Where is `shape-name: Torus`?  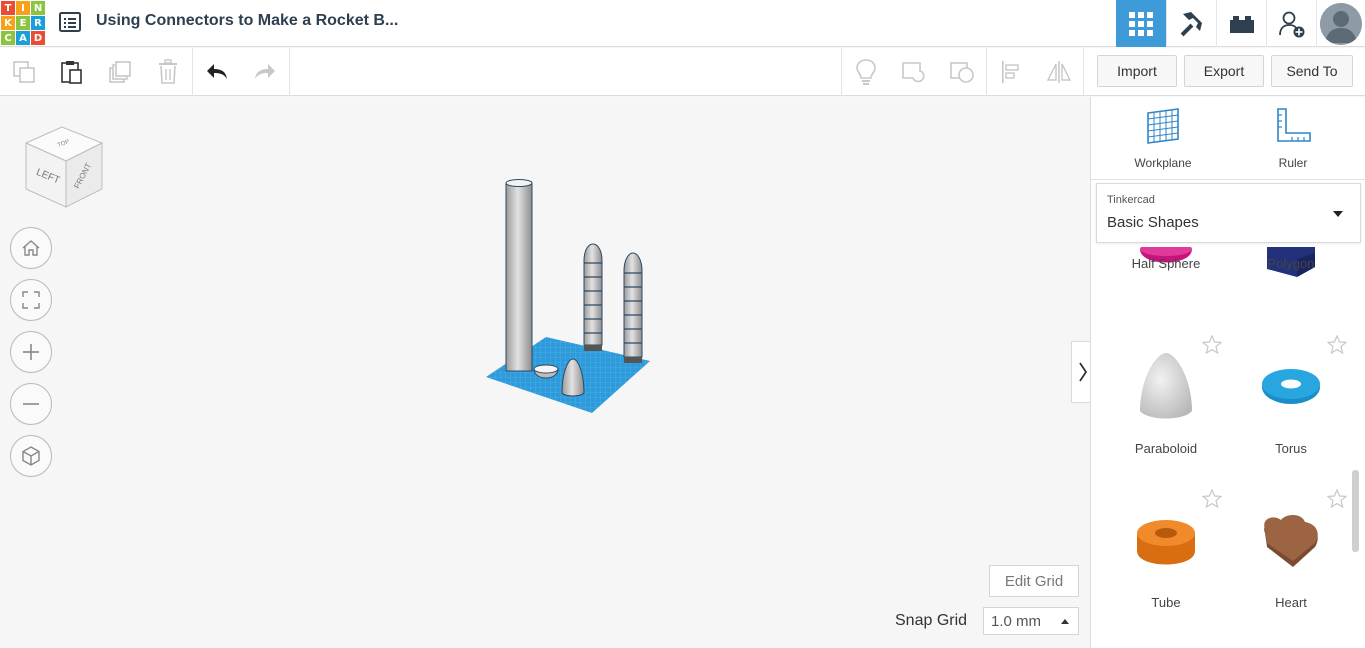
shape-name: Torus is located at coordinates (1291, 448).